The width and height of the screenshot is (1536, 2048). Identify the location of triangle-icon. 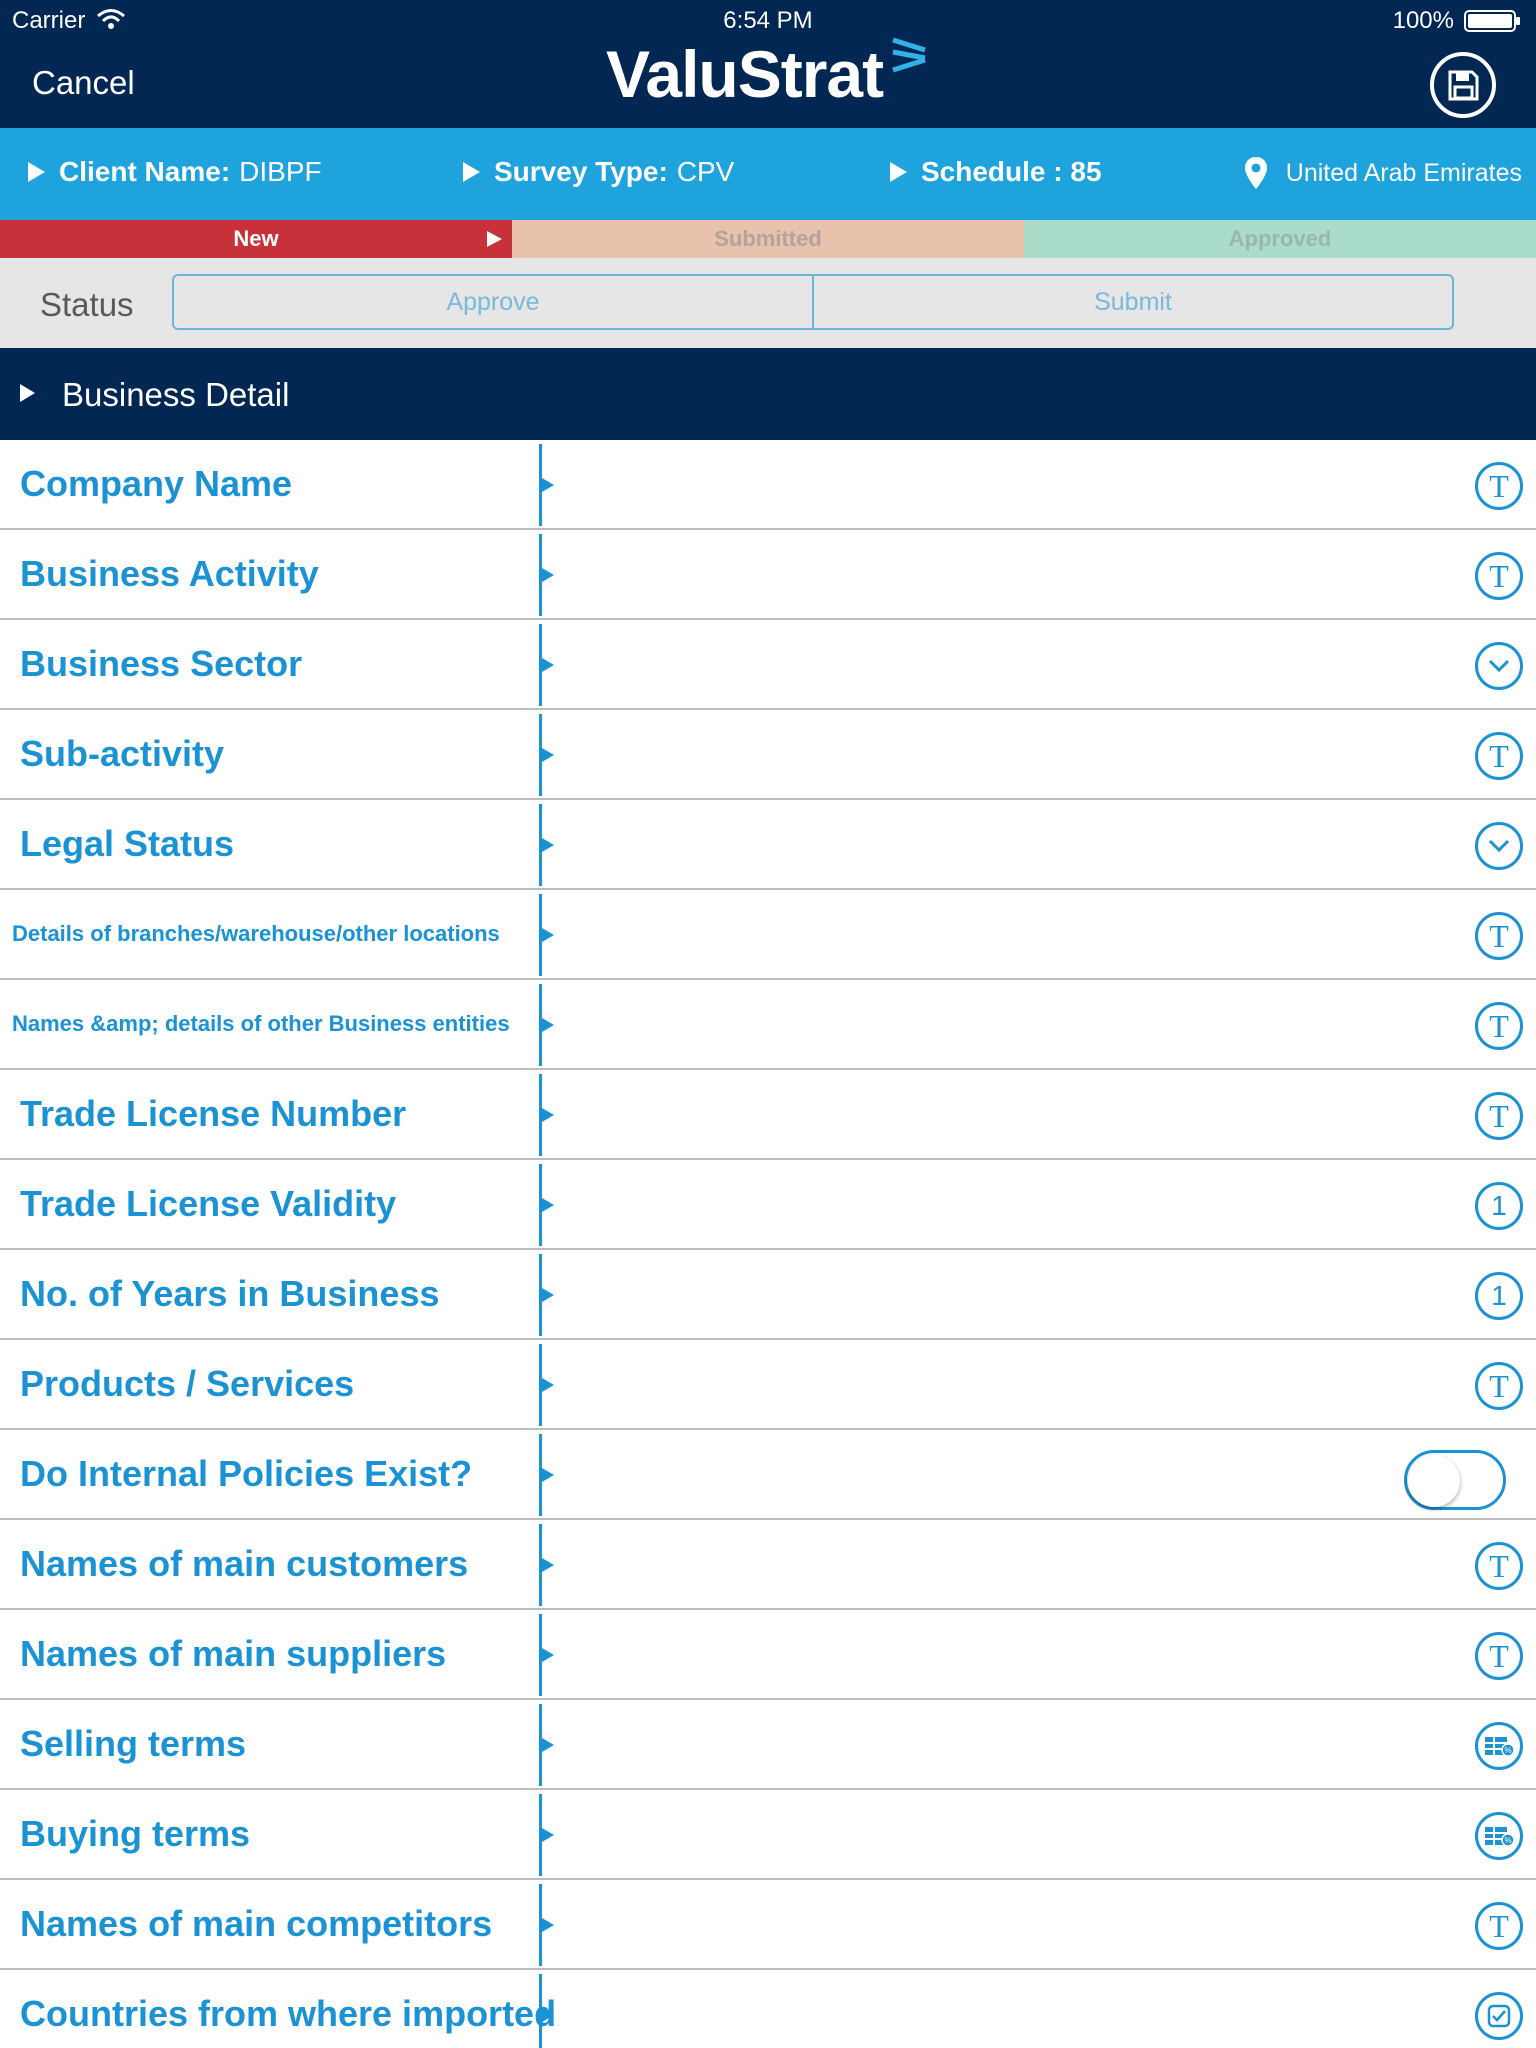
(471, 172).